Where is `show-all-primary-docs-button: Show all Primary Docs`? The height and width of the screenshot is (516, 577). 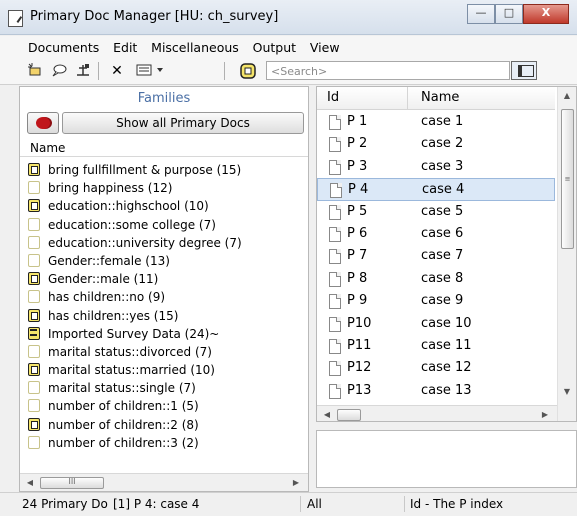
show-all-primary-docs-button: Show all Primary Docs is located at coordinates (183, 123).